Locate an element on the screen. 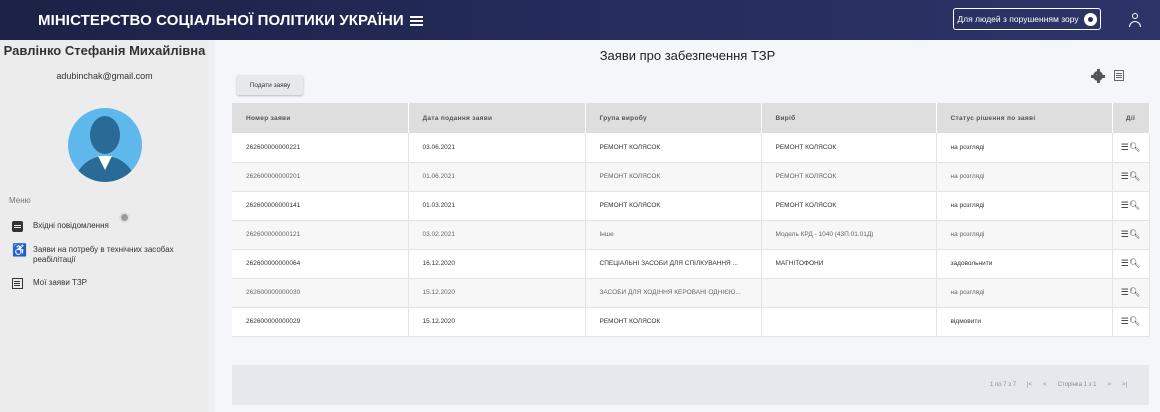 The width and height of the screenshot is (1160, 412). user-email: adubinchak@gmail.com is located at coordinates (104, 76).